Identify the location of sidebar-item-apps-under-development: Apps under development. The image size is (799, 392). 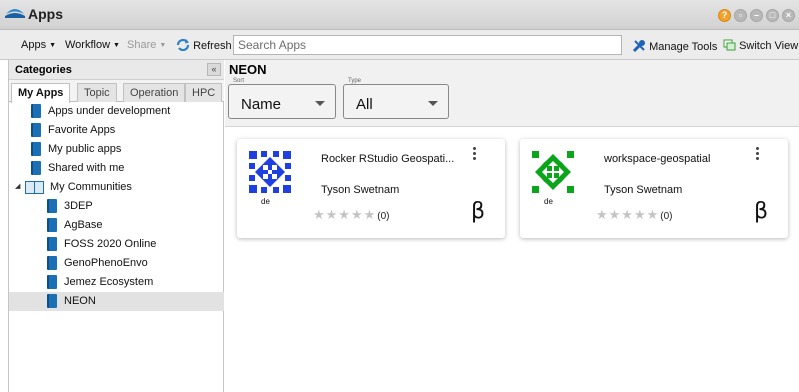
(116, 111).